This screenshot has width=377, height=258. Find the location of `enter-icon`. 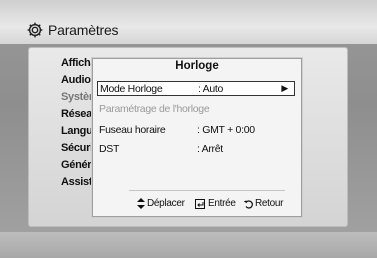

enter-icon is located at coordinates (200, 203).